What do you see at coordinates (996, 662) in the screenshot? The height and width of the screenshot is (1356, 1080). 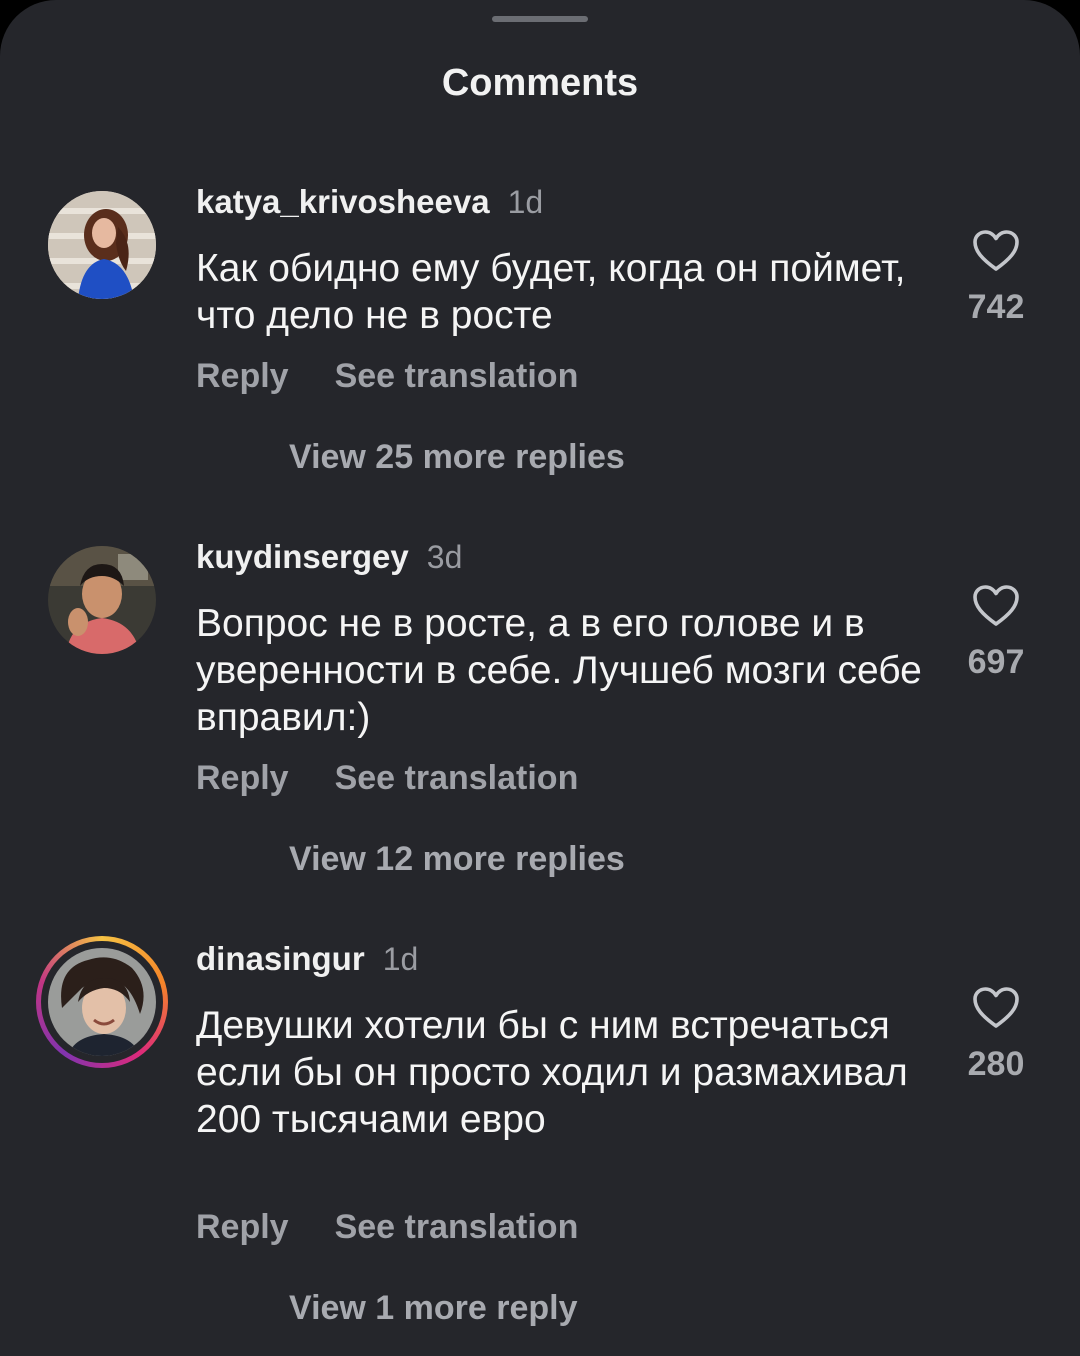 I see `like-count: 697` at bounding box center [996, 662].